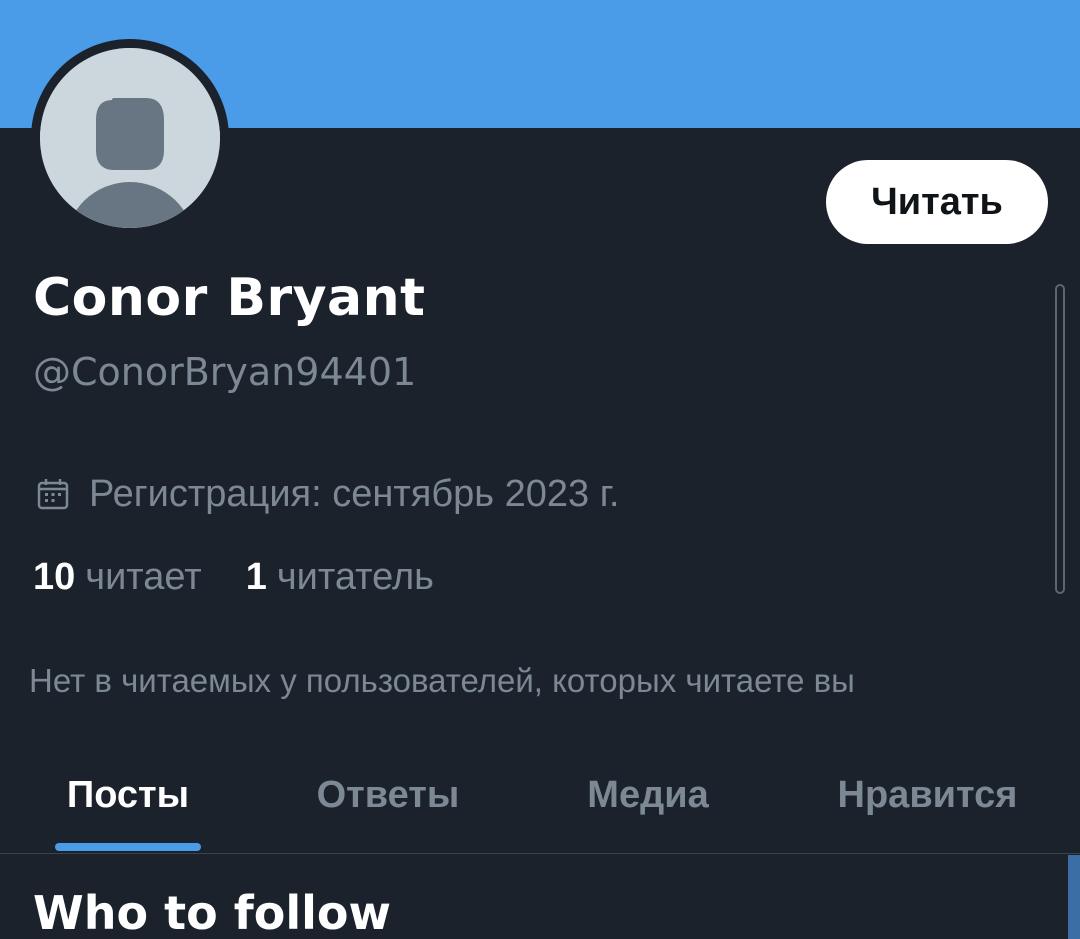 Image resolution: width=1080 pixels, height=939 pixels. I want to click on scrollbar, so click(1060, 439).